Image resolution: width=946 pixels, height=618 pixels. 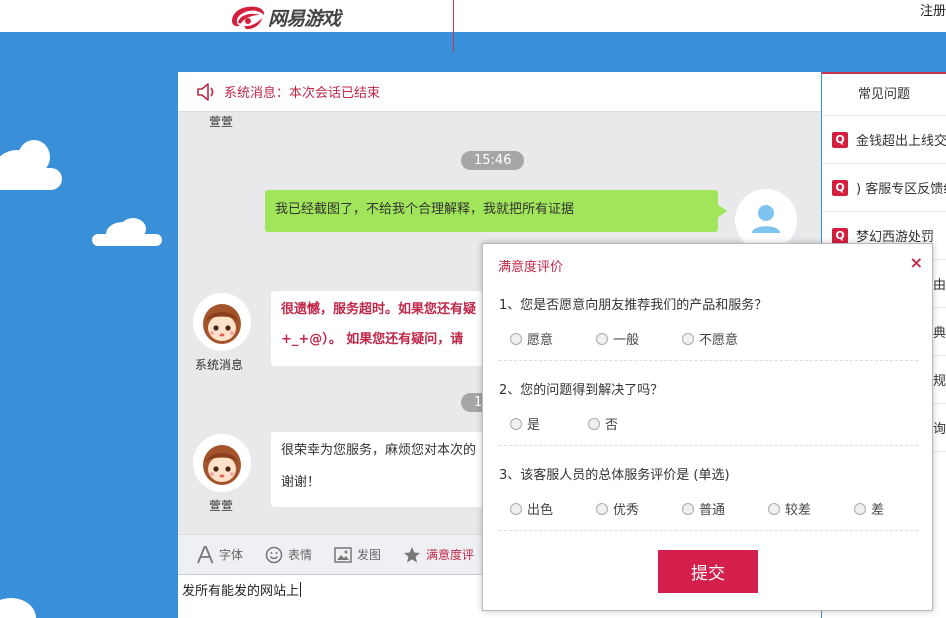 I want to click on radio-label: 较差, so click(x=798, y=510).